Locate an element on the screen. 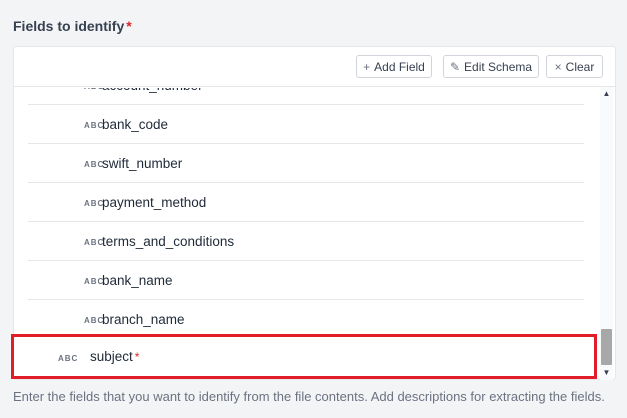  scroll-up-arrow-icon: ▲ is located at coordinates (606, 94).